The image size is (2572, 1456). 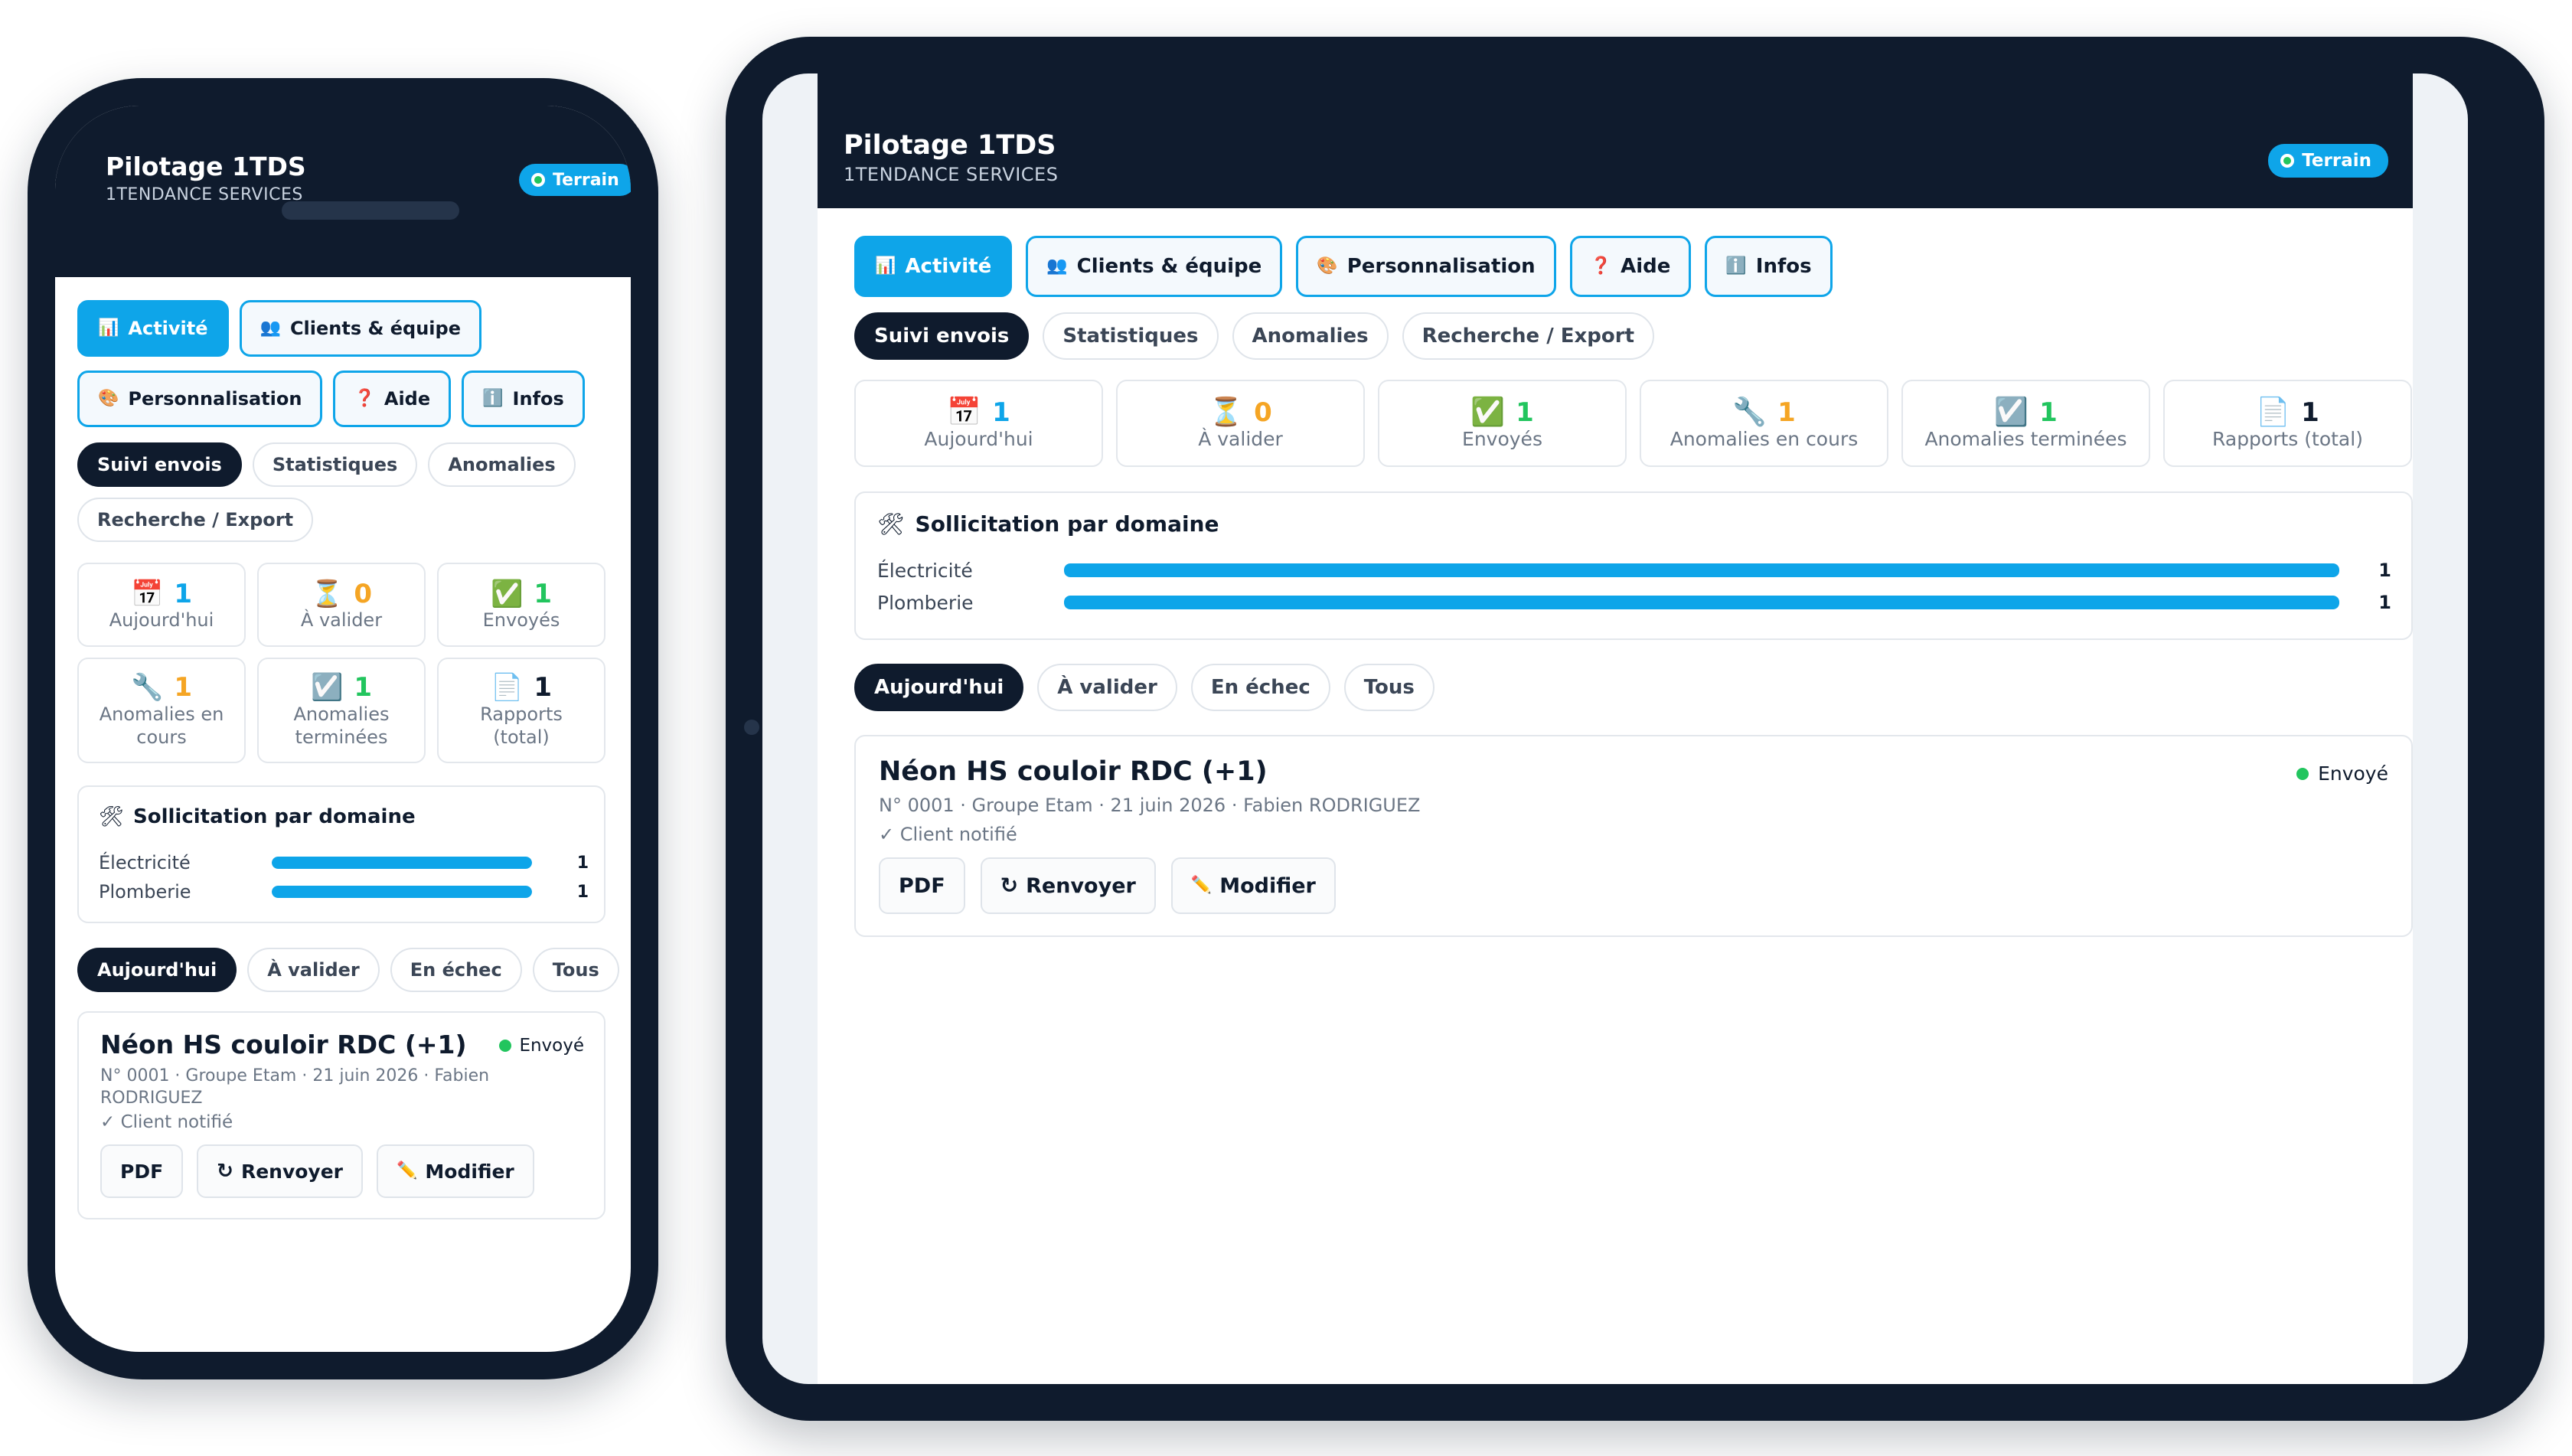 What do you see at coordinates (507, 594) in the screenshot?
I see `checkbox-icon: ✅` at bounding box center [507, 594].